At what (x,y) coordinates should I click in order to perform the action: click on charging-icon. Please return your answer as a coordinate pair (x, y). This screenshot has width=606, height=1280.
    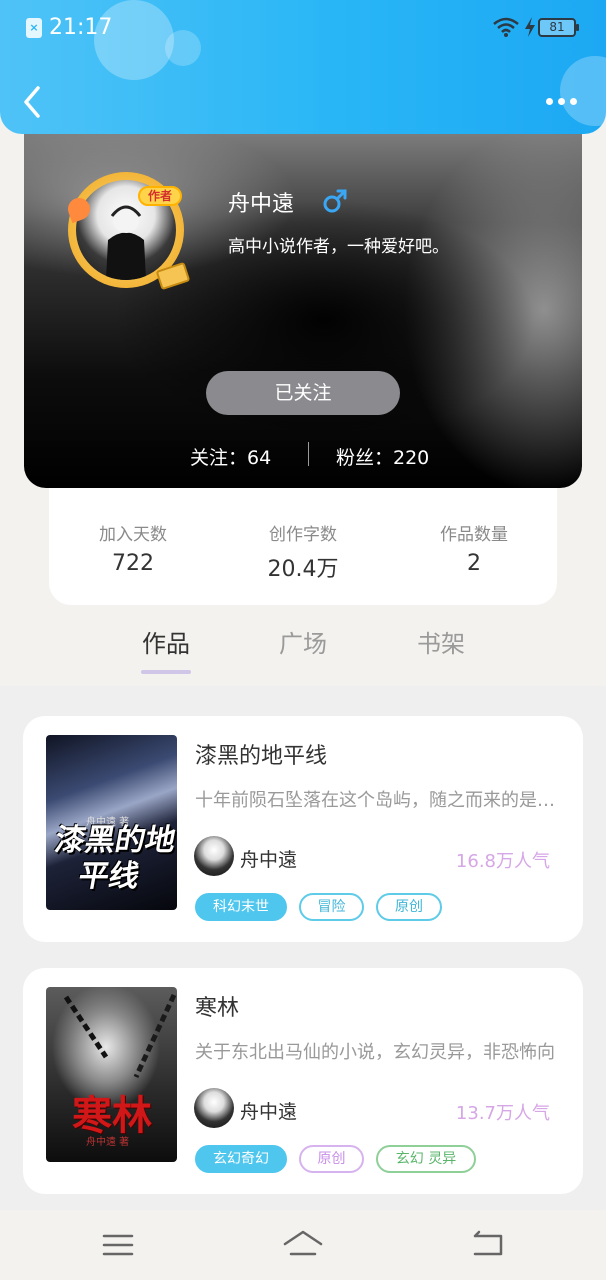
    Looking at the image, I should click on (530, 27).